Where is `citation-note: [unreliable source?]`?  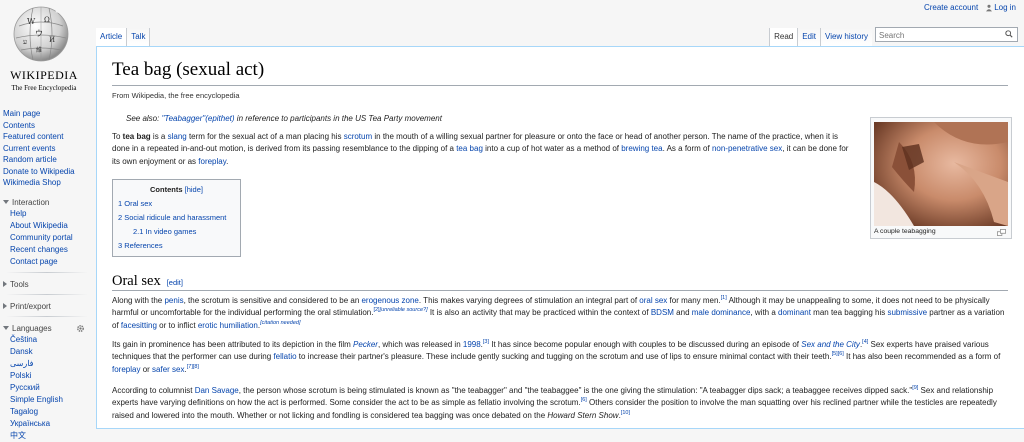
citation-note: [unreliable source?] is located at coordinates (404, 310).